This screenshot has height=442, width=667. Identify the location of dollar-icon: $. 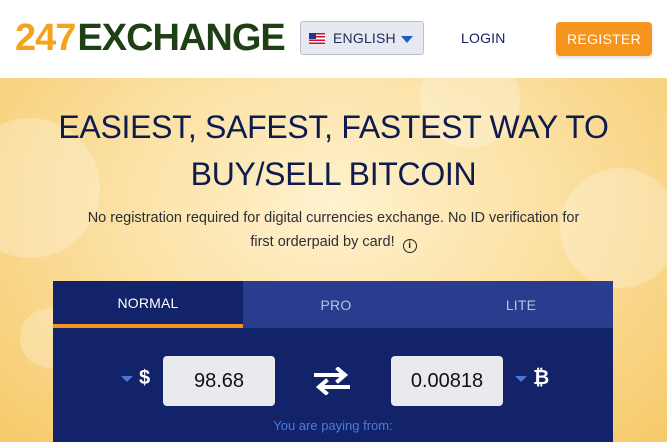
(145, 378).